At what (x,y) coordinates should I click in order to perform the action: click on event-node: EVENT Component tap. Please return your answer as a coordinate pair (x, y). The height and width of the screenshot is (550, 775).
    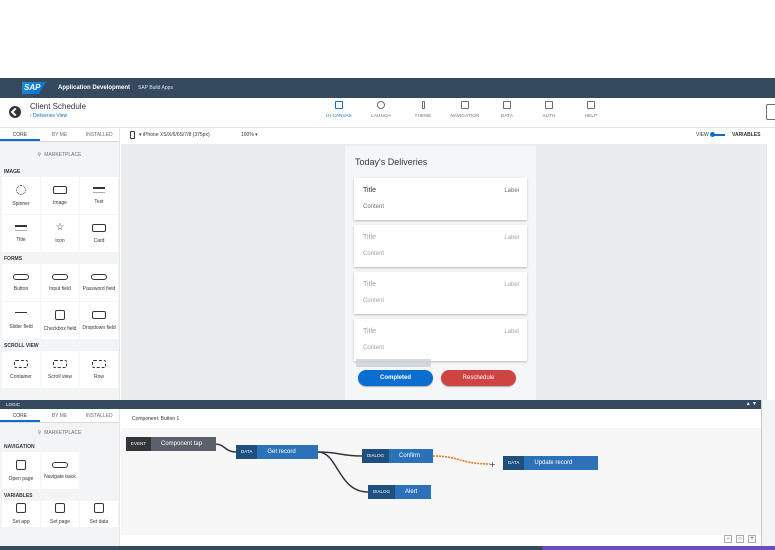
    Looking at the image, I should click on (171, 444).